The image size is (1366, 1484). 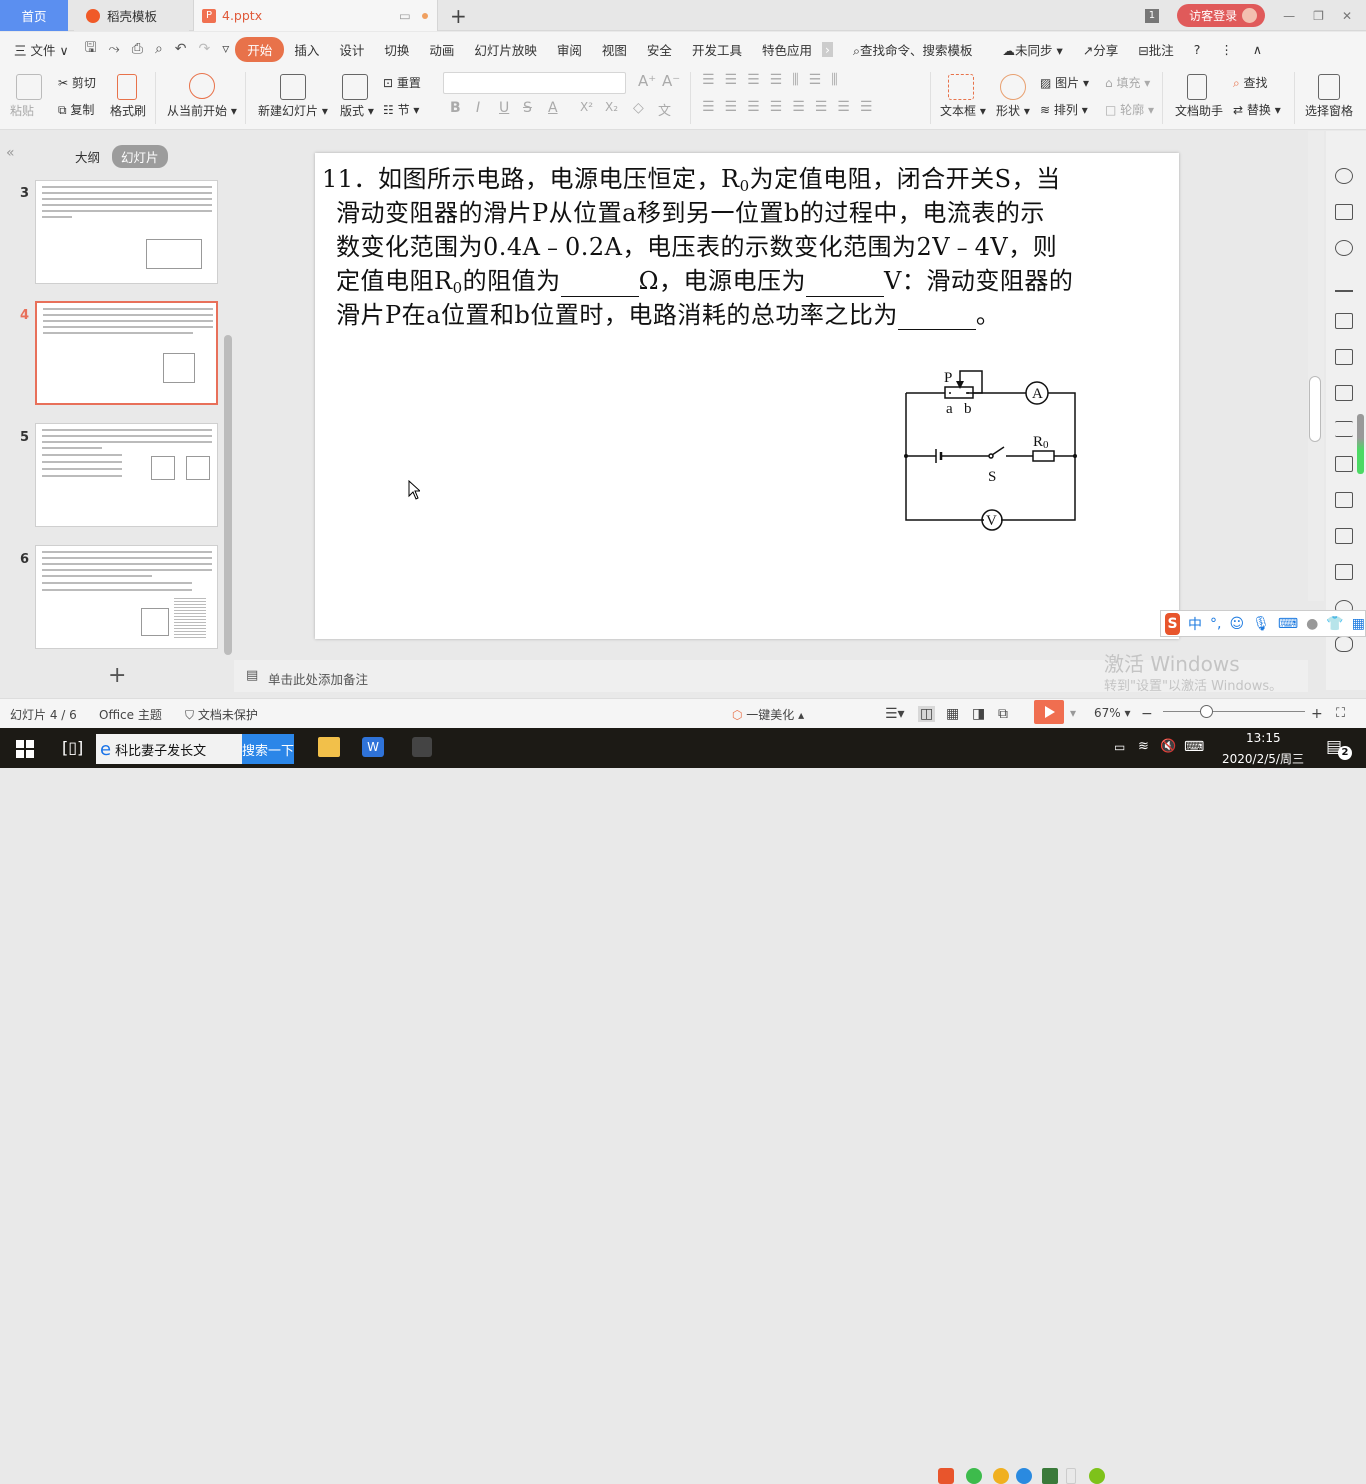 I want to click on window-count-badge: 1, so click(x=1152, y=15).